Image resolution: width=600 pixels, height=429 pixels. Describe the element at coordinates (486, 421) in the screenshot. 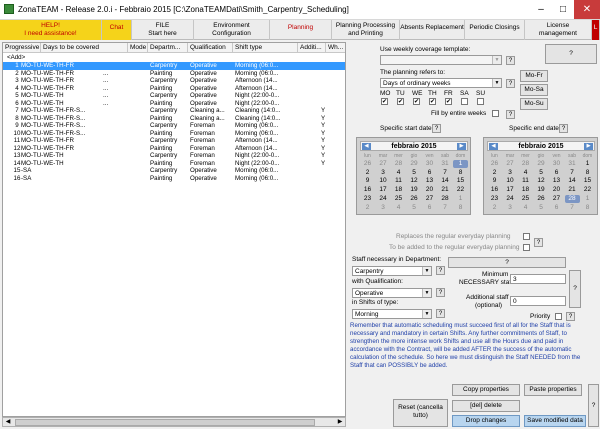

I see `drop-changes-button: Drop changes` at that location.